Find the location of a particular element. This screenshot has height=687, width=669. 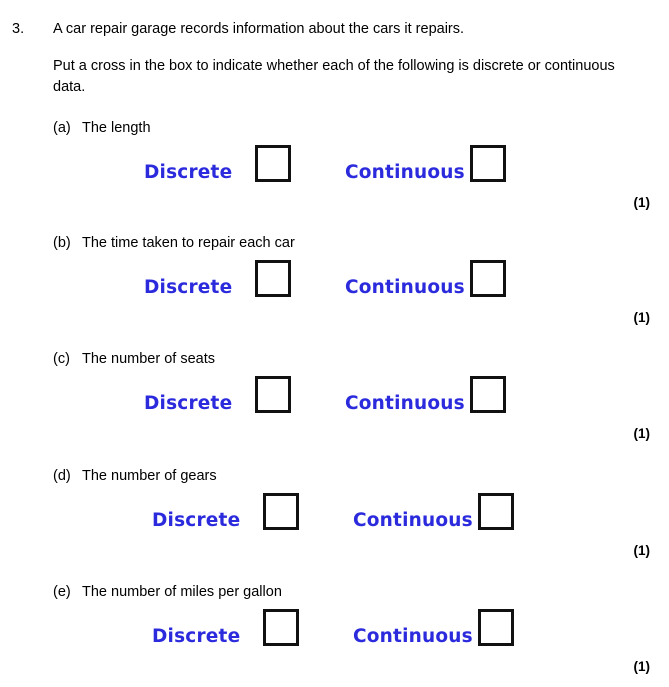

part-a-discrete-checkbox is located at coordinates (273, 163).